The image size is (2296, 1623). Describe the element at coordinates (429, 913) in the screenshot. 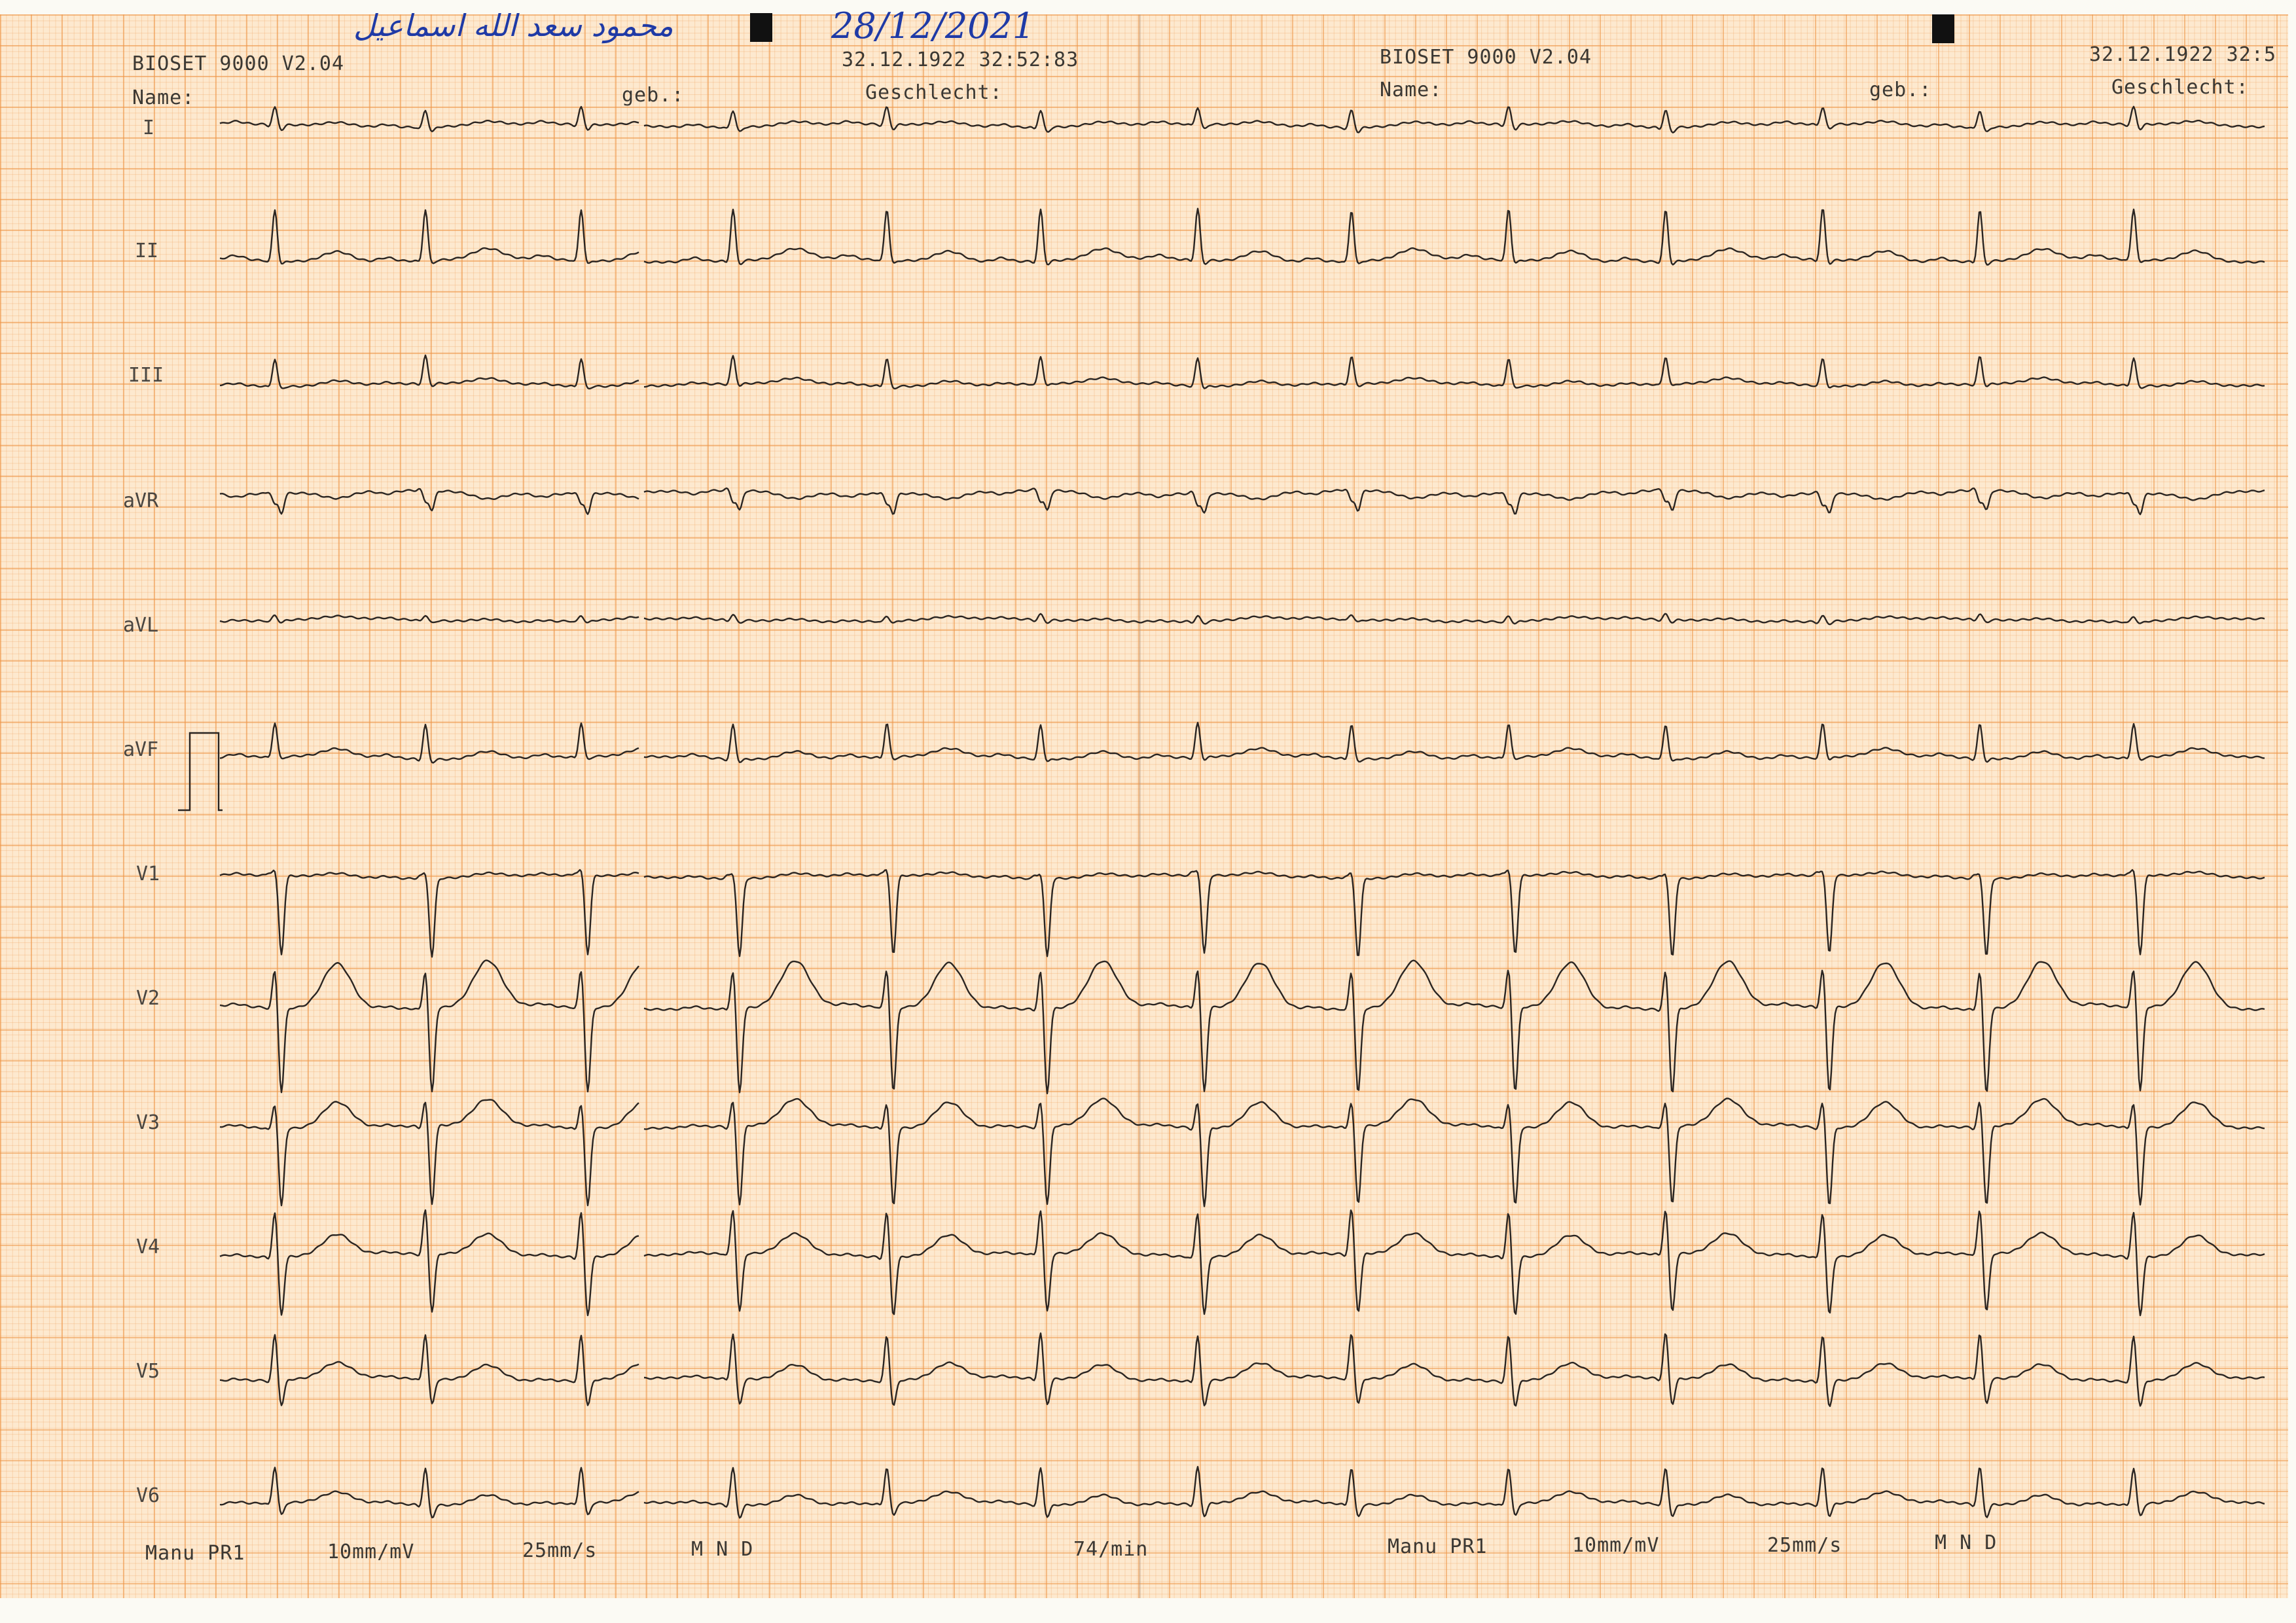

I see `ecg-trace-V1-left` at that location.